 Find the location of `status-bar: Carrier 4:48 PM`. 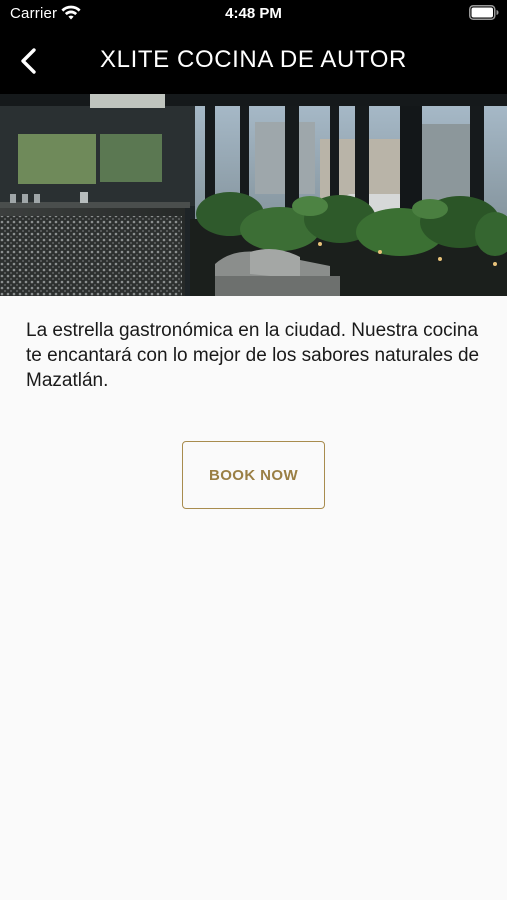

status-bar: Carrier 4:48 PM is located at coordinates (253, 14).